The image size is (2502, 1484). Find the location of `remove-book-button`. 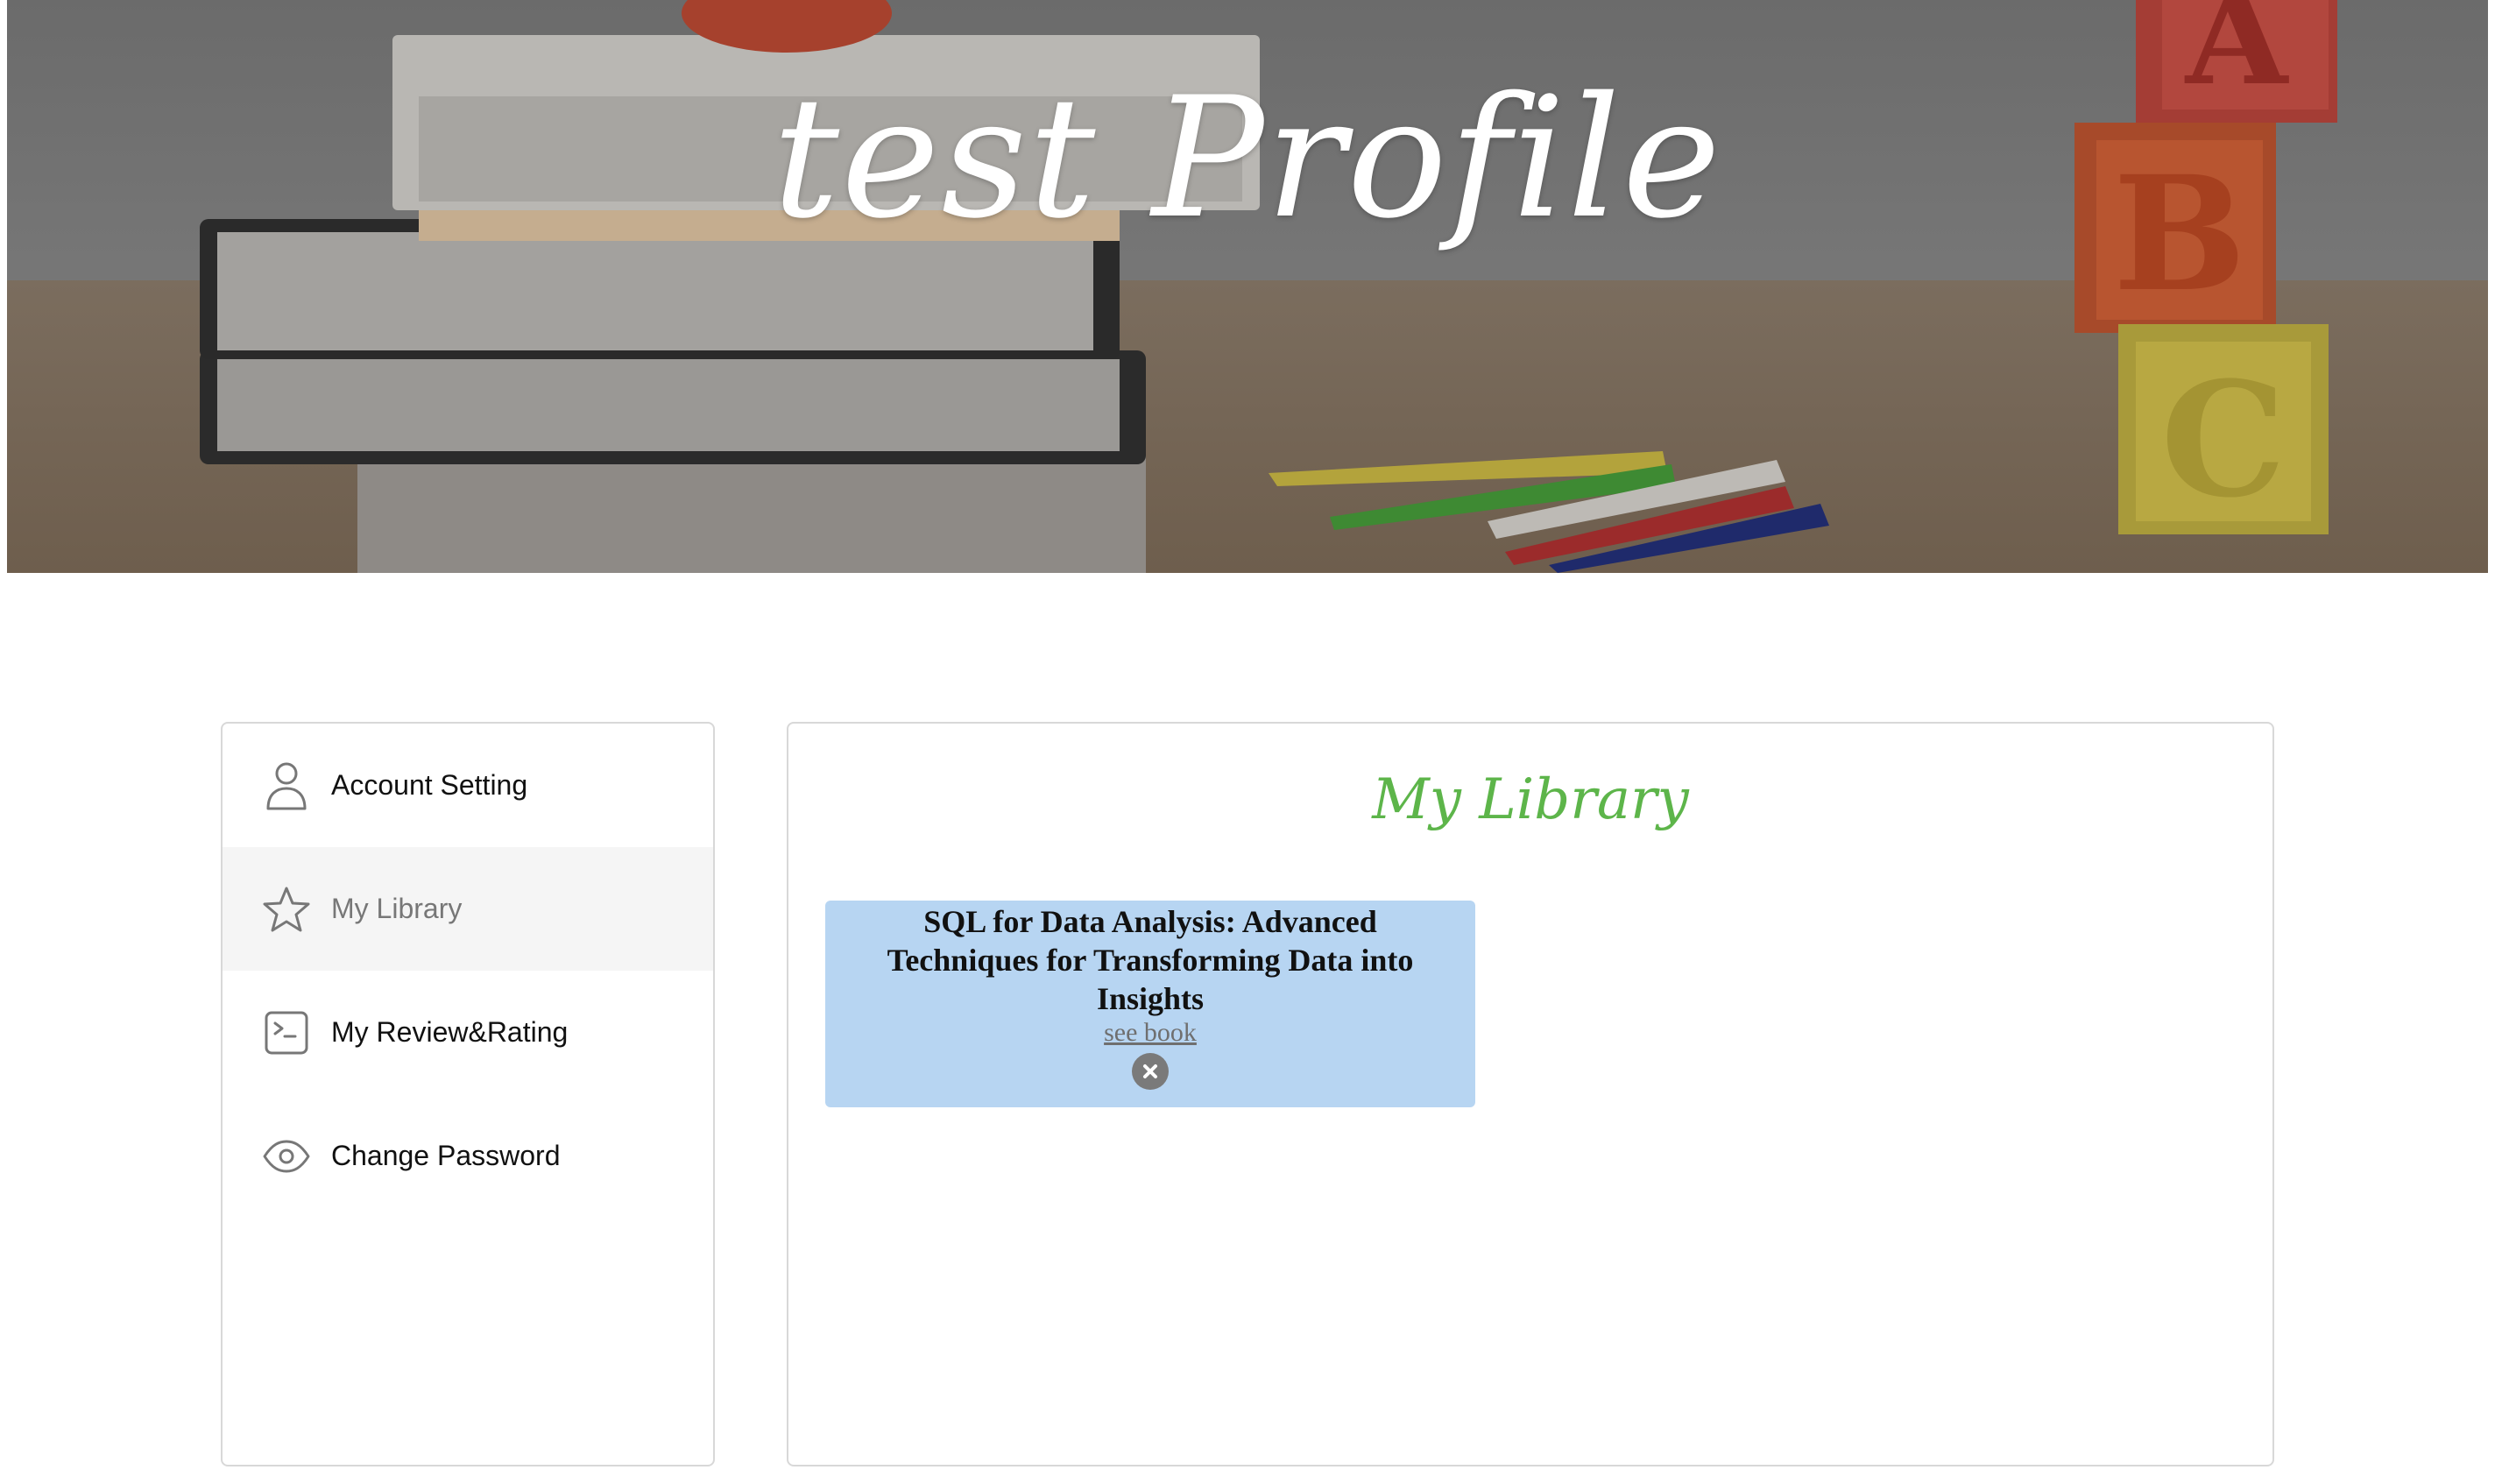

remove-book-button is located at coordinates (1150, 1071).